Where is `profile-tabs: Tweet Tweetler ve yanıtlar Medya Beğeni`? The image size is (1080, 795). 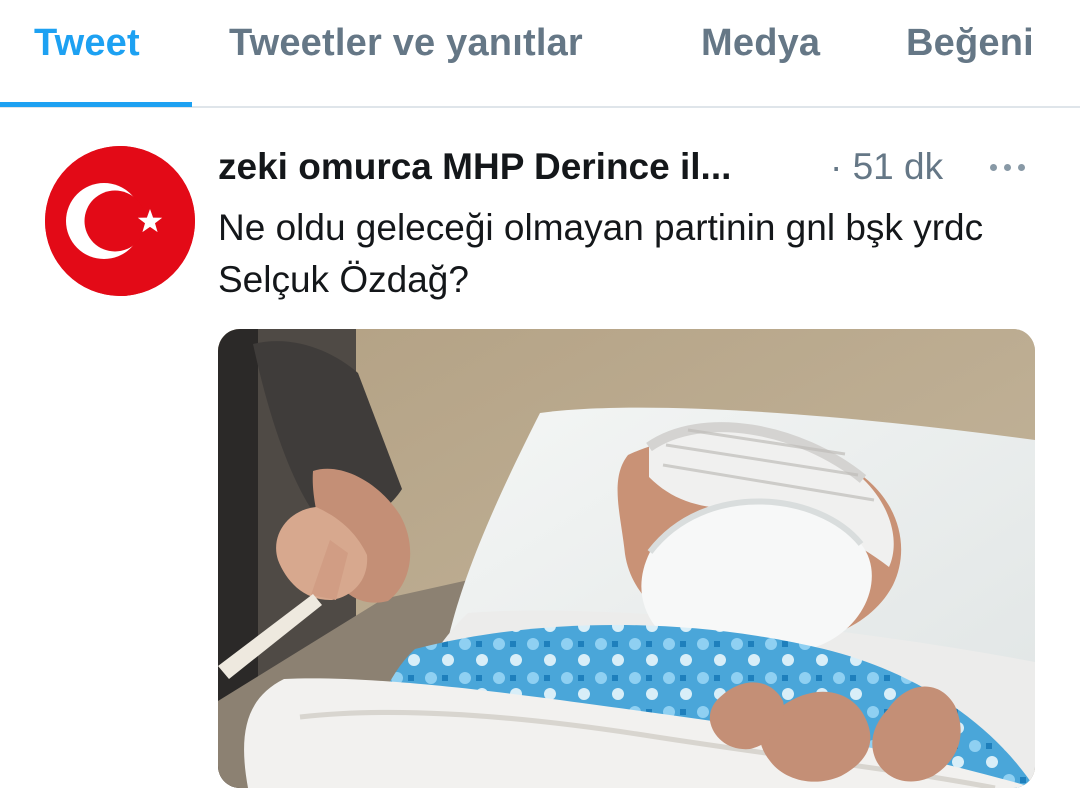
profile-tabs: Tweet Tweetler ve yanıtlar Medya Beğeni is located at coordinates (540, 54).